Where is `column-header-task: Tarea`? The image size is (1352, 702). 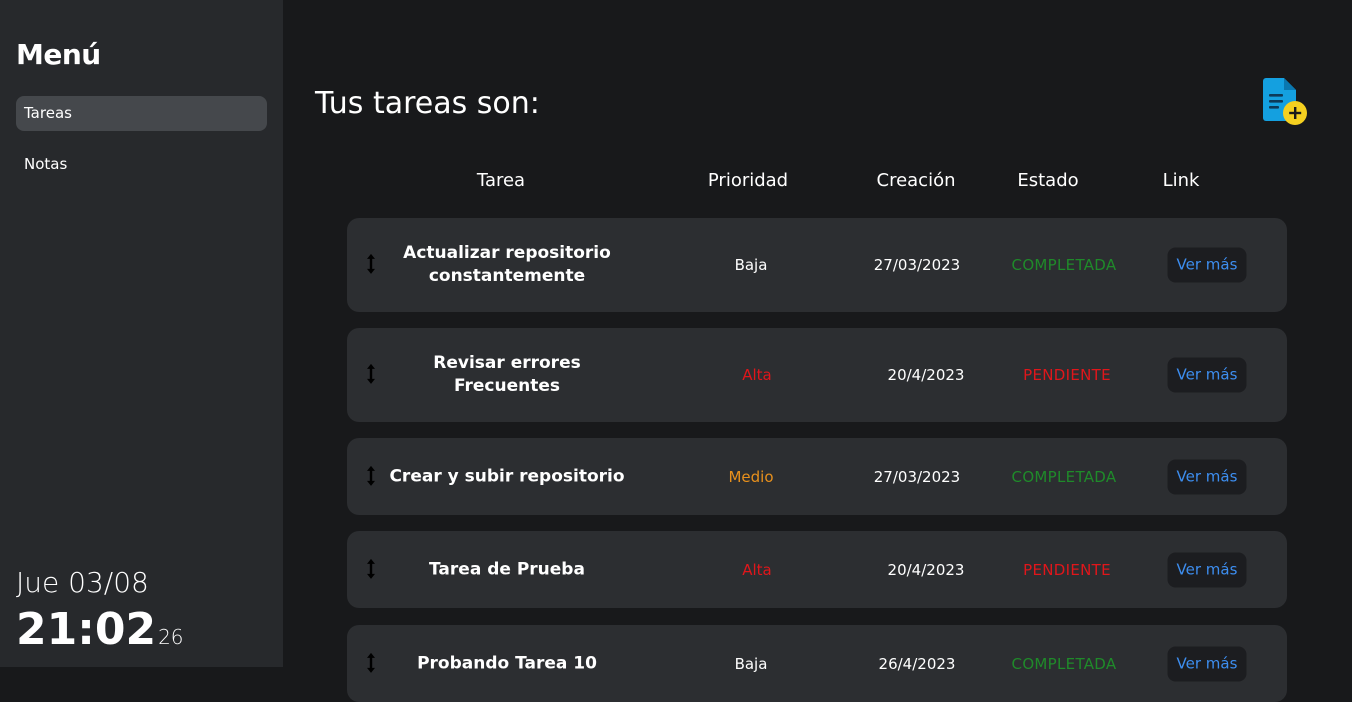 column-header-task: Tarea is located at coordinates (501, 180).